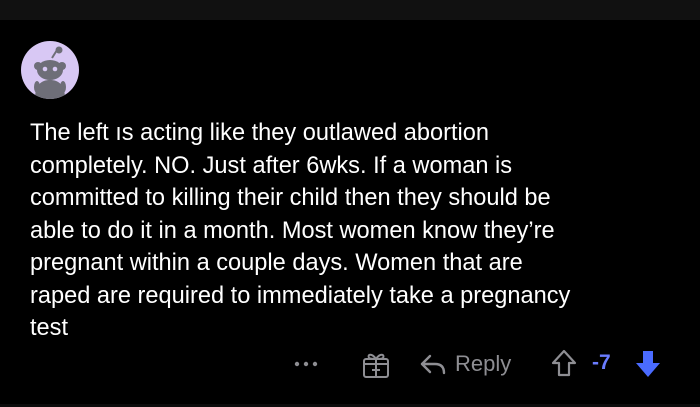  I want to click on top-header-strip, so click(350, 10).